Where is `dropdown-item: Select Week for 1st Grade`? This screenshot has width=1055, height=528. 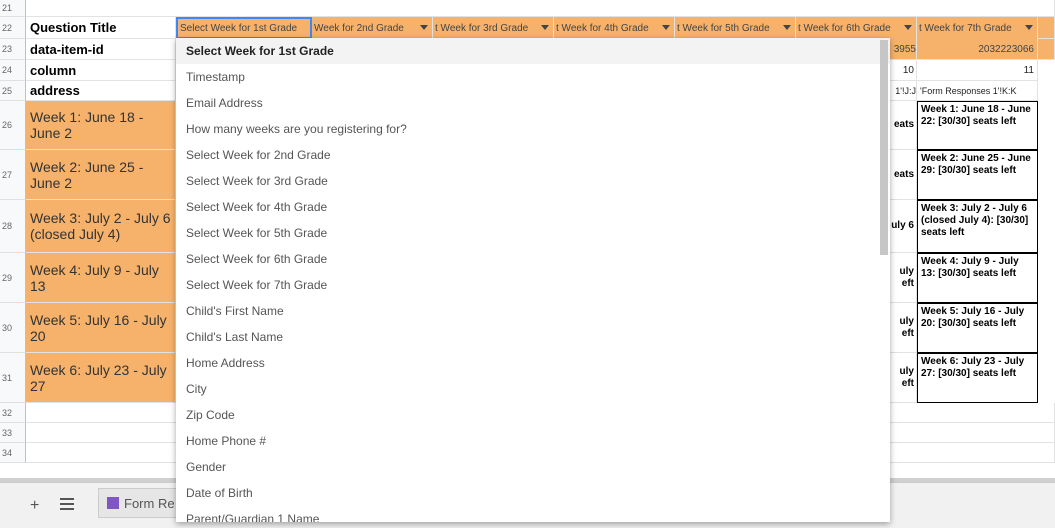
dropdown-item: Select Week for 1st Grade is located at coordinates (533, 51).